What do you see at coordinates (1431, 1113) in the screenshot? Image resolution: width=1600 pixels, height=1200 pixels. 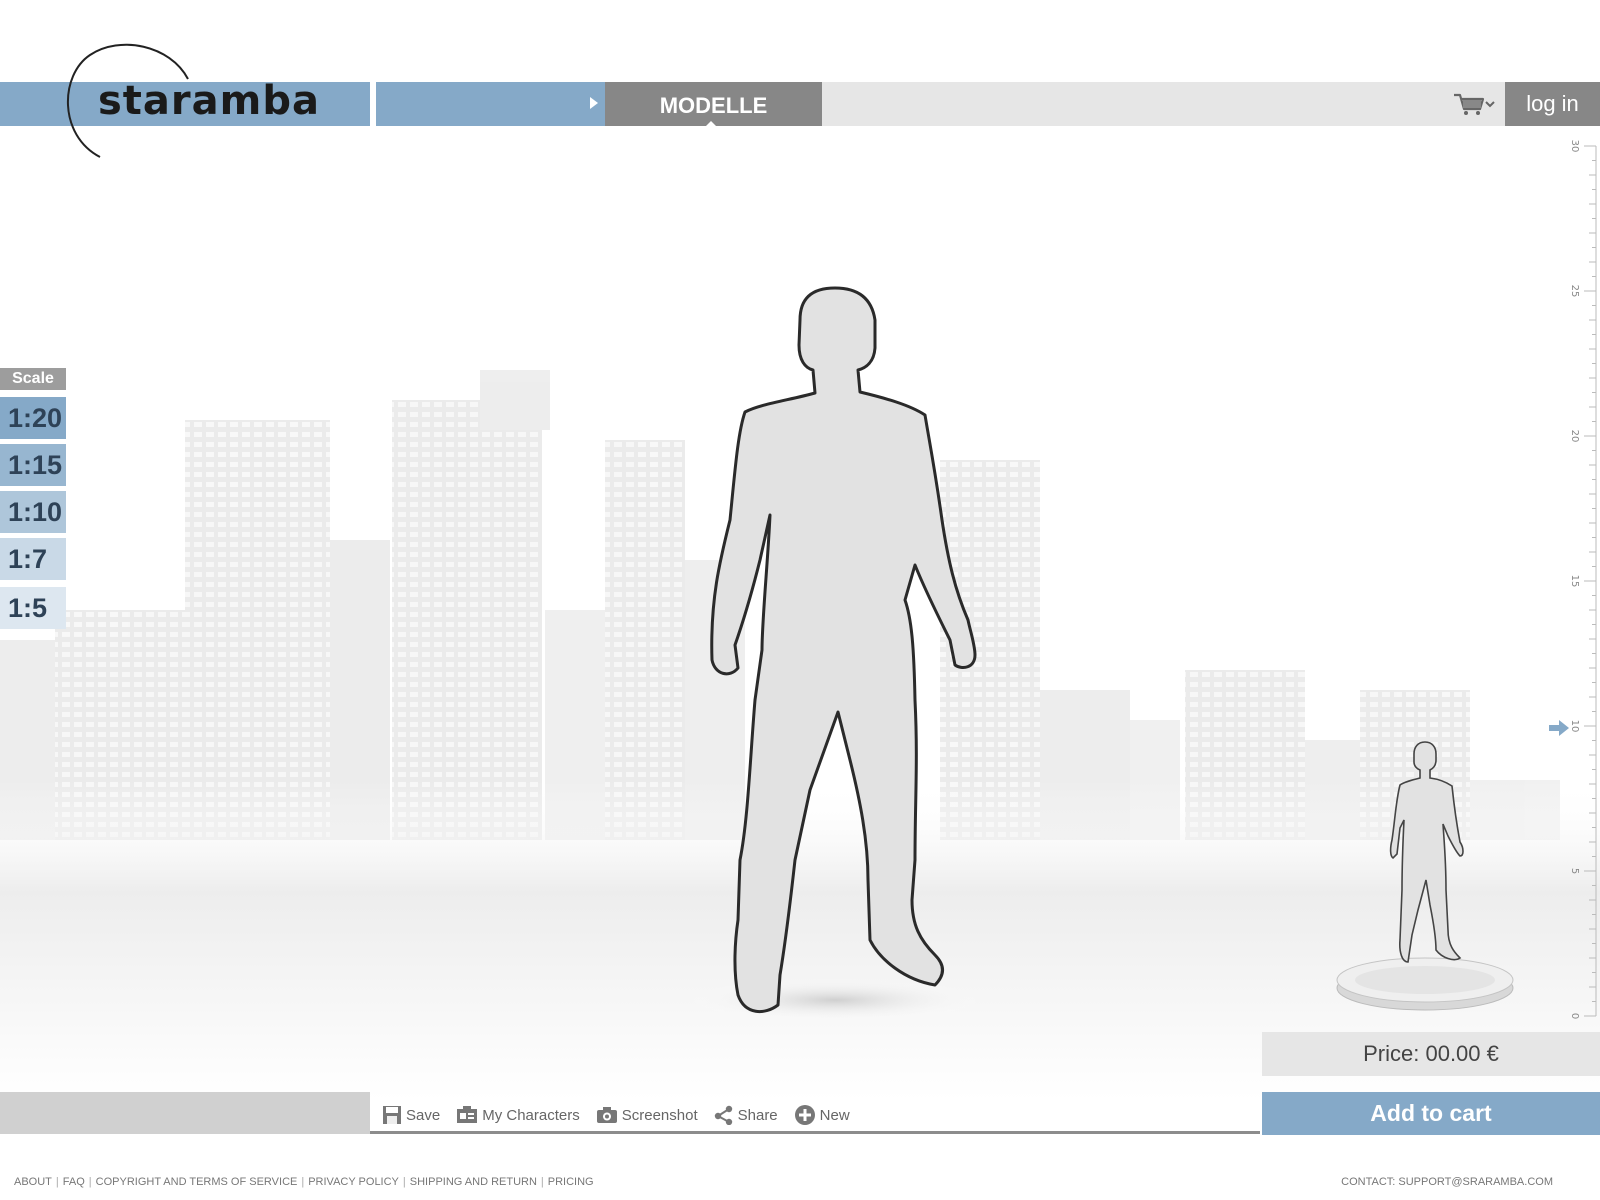 I see `add-to-cart-button: Add to cart` at bounding box center [1431, 1113].